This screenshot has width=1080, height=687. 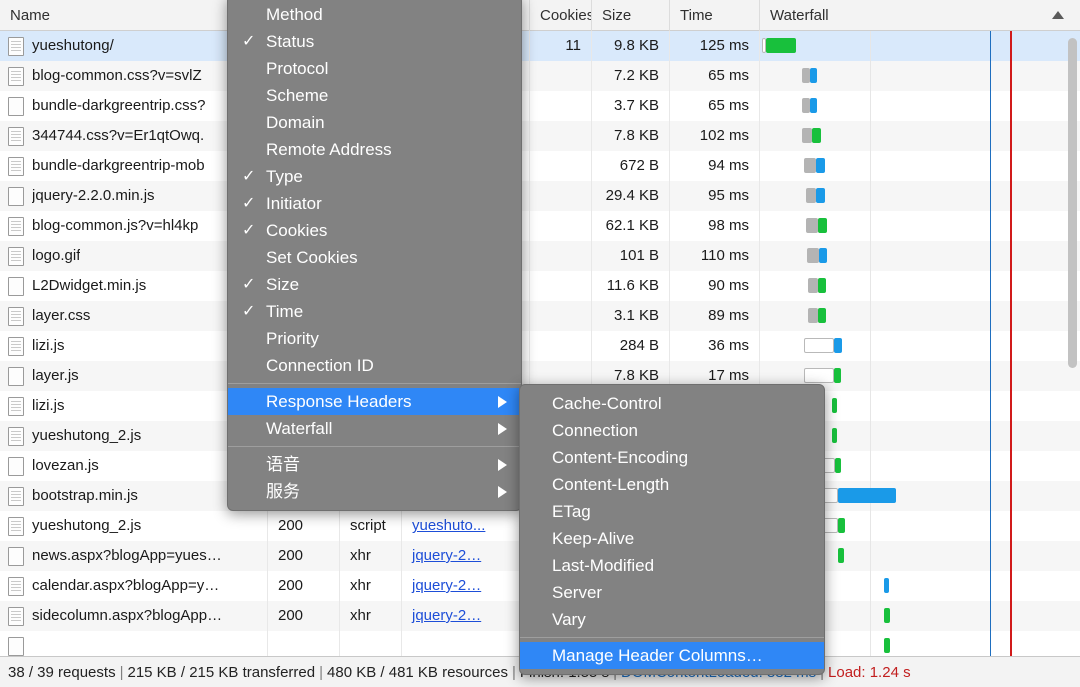 What do you see at coordinates (284, 176) in the screenshot?
I see `menu-item-label: Type` at bounding box center [284, 176].